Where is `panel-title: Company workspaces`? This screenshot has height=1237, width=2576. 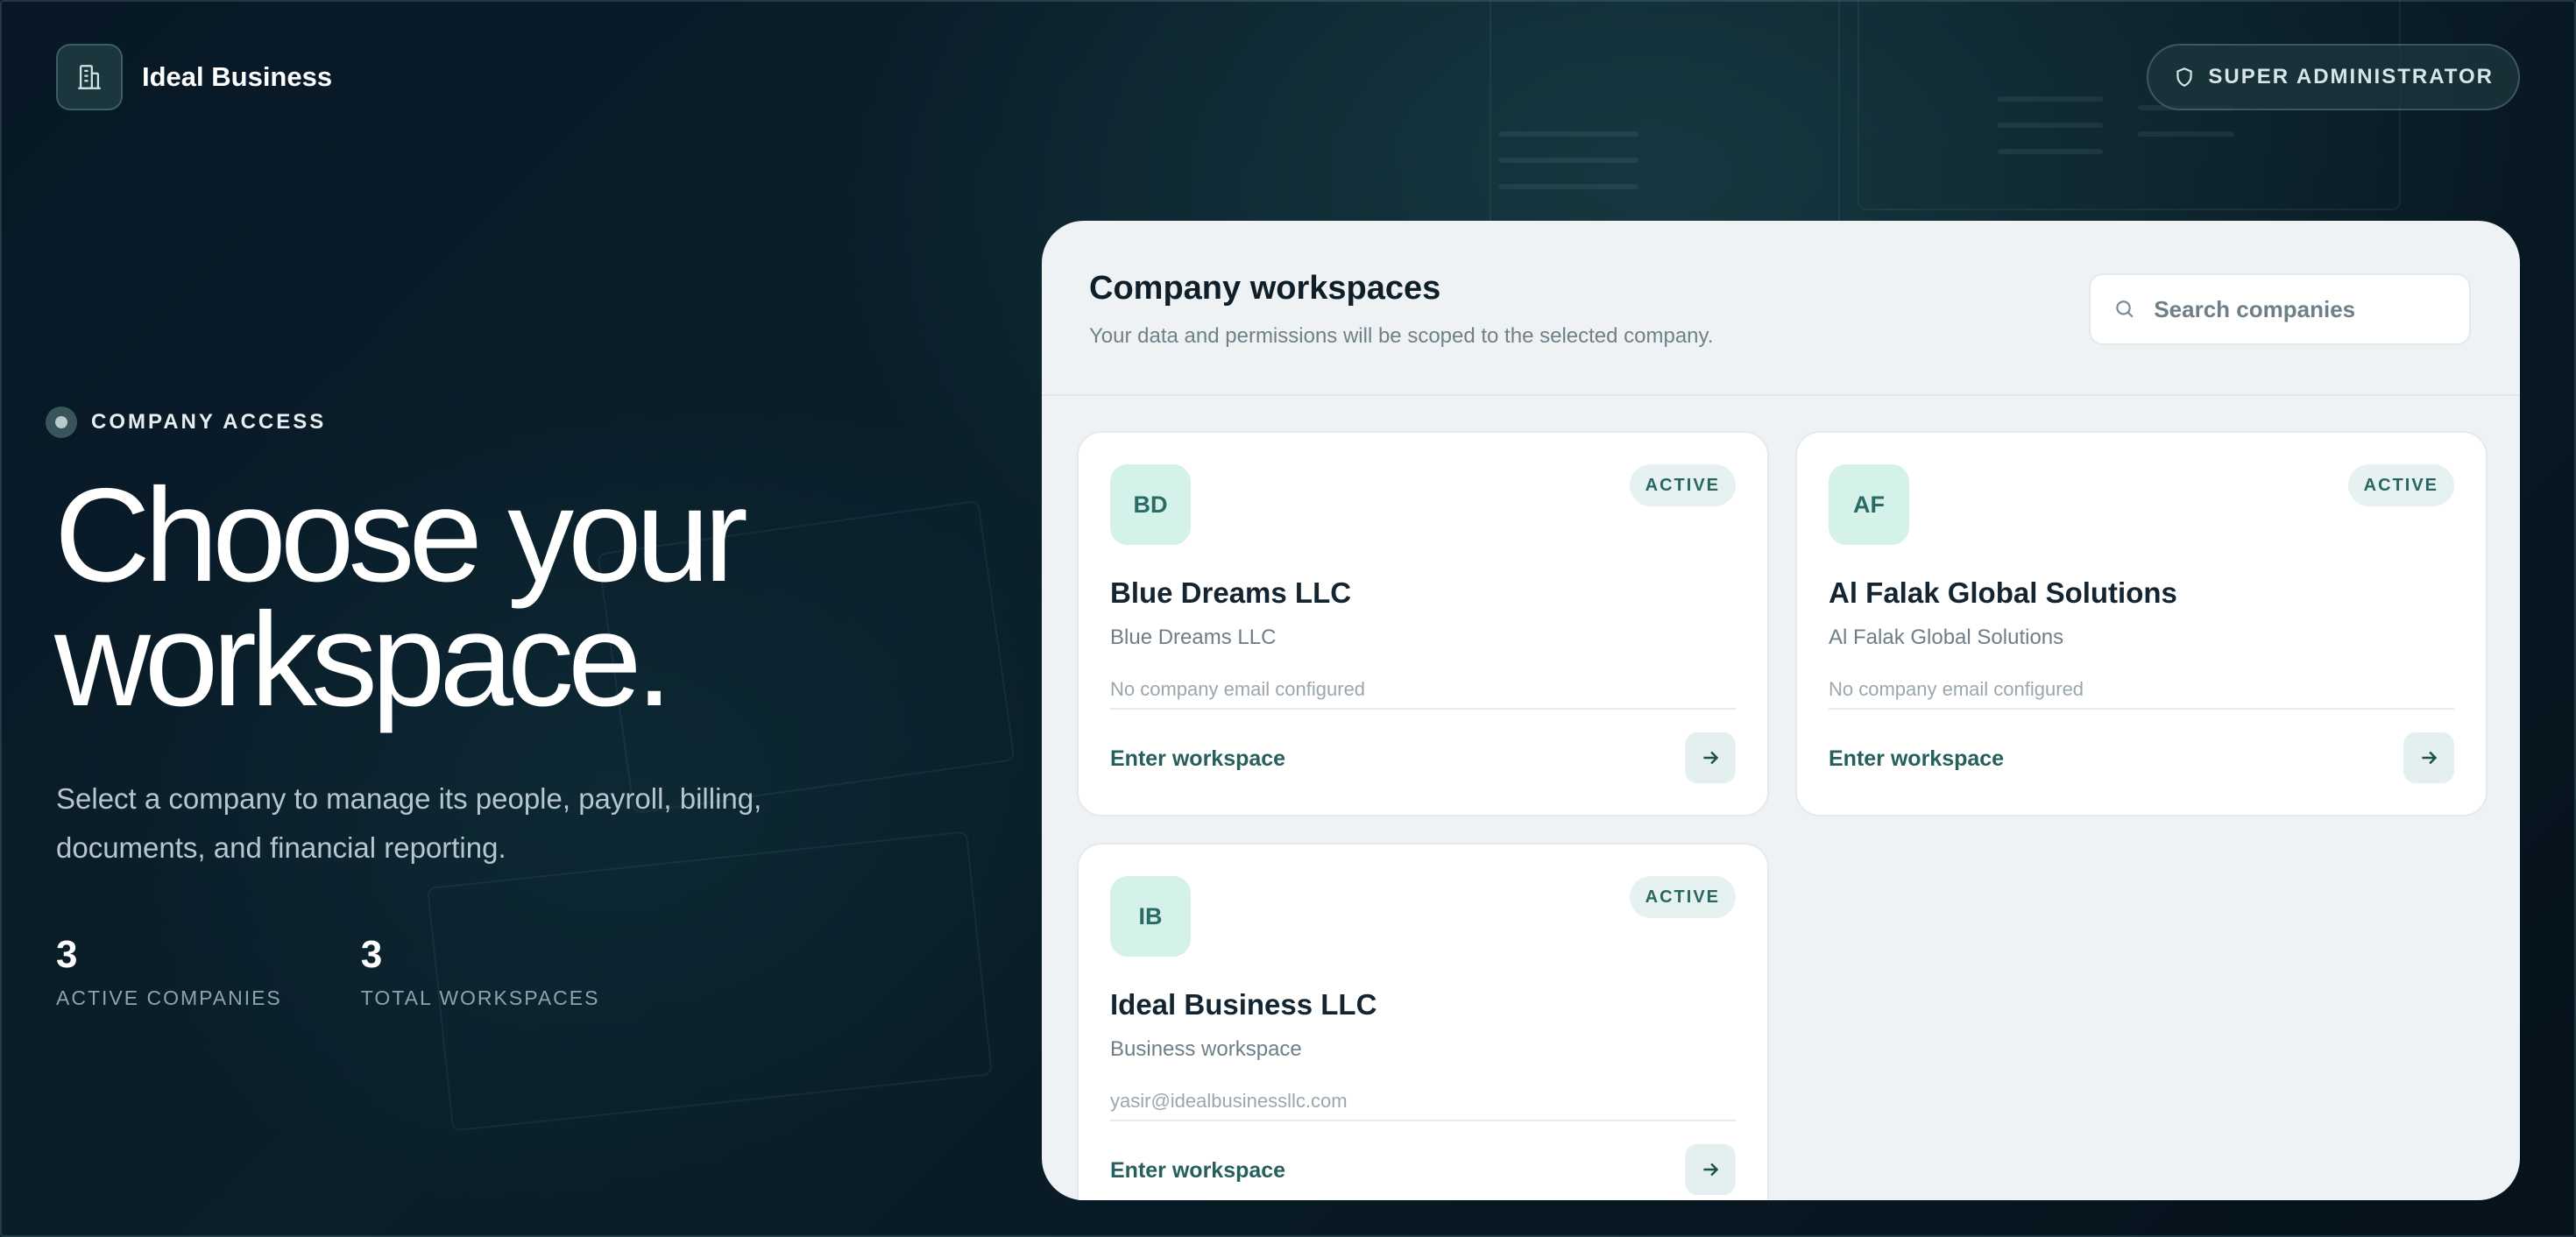 panel-title: Company workspaces is located at coordinates (1265, 288).